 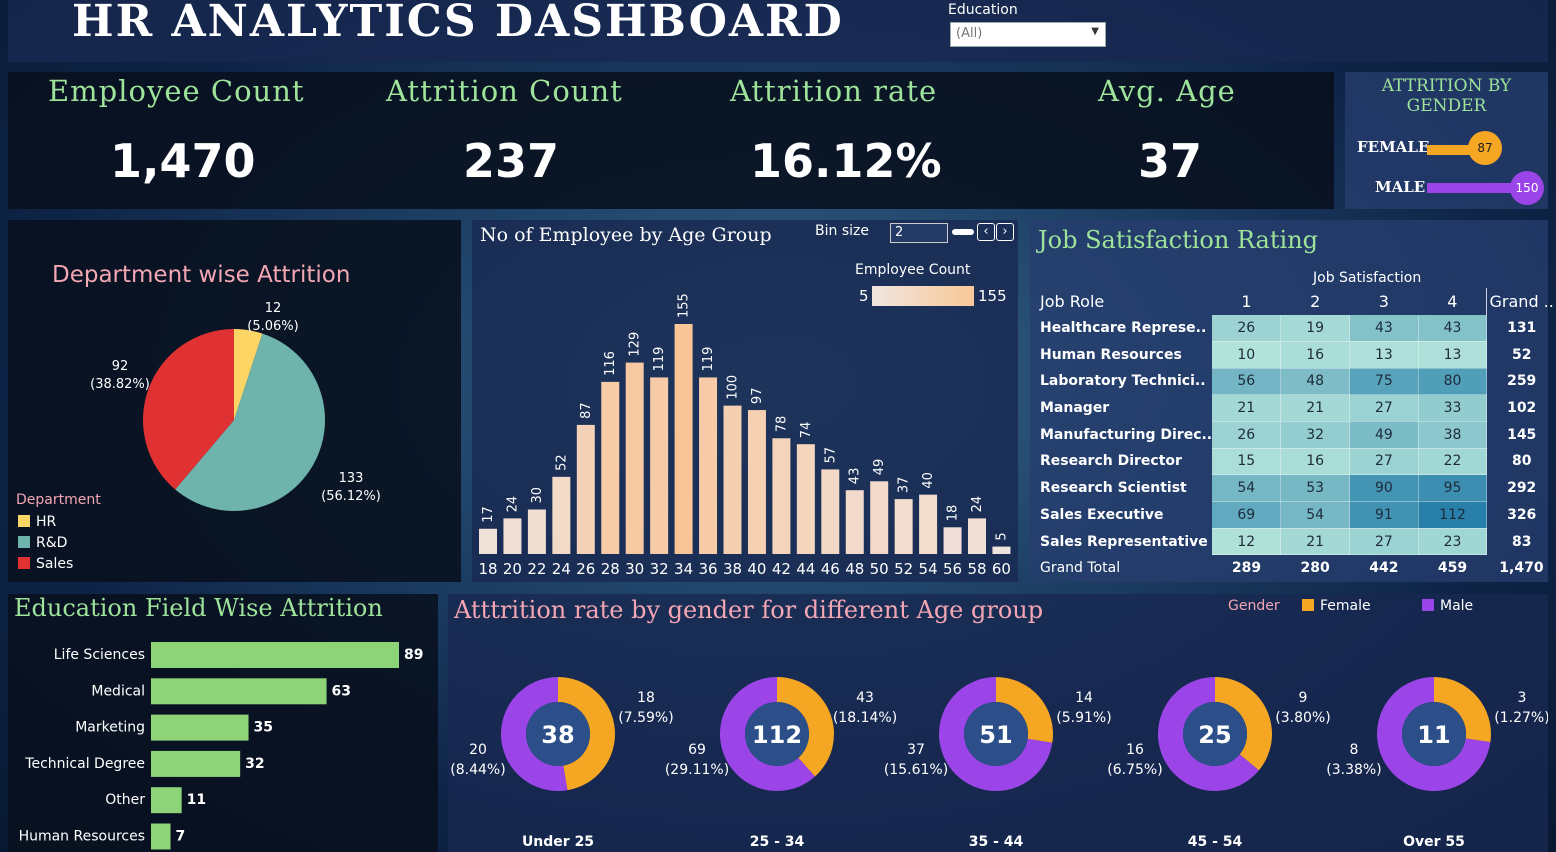 What do you see at coordinates (777, 842) in the screenshot?
I see `donut-group-label-1: 25 - 34` at bounding box center [777, 842].